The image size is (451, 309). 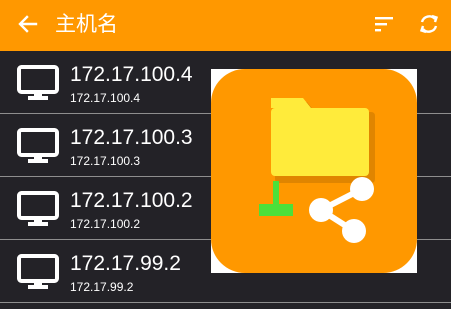 What do you see at coordinates (105, 98) in the screenshot?
I see `host-address: 172.17.100.4` at bounding box center [105, 98].